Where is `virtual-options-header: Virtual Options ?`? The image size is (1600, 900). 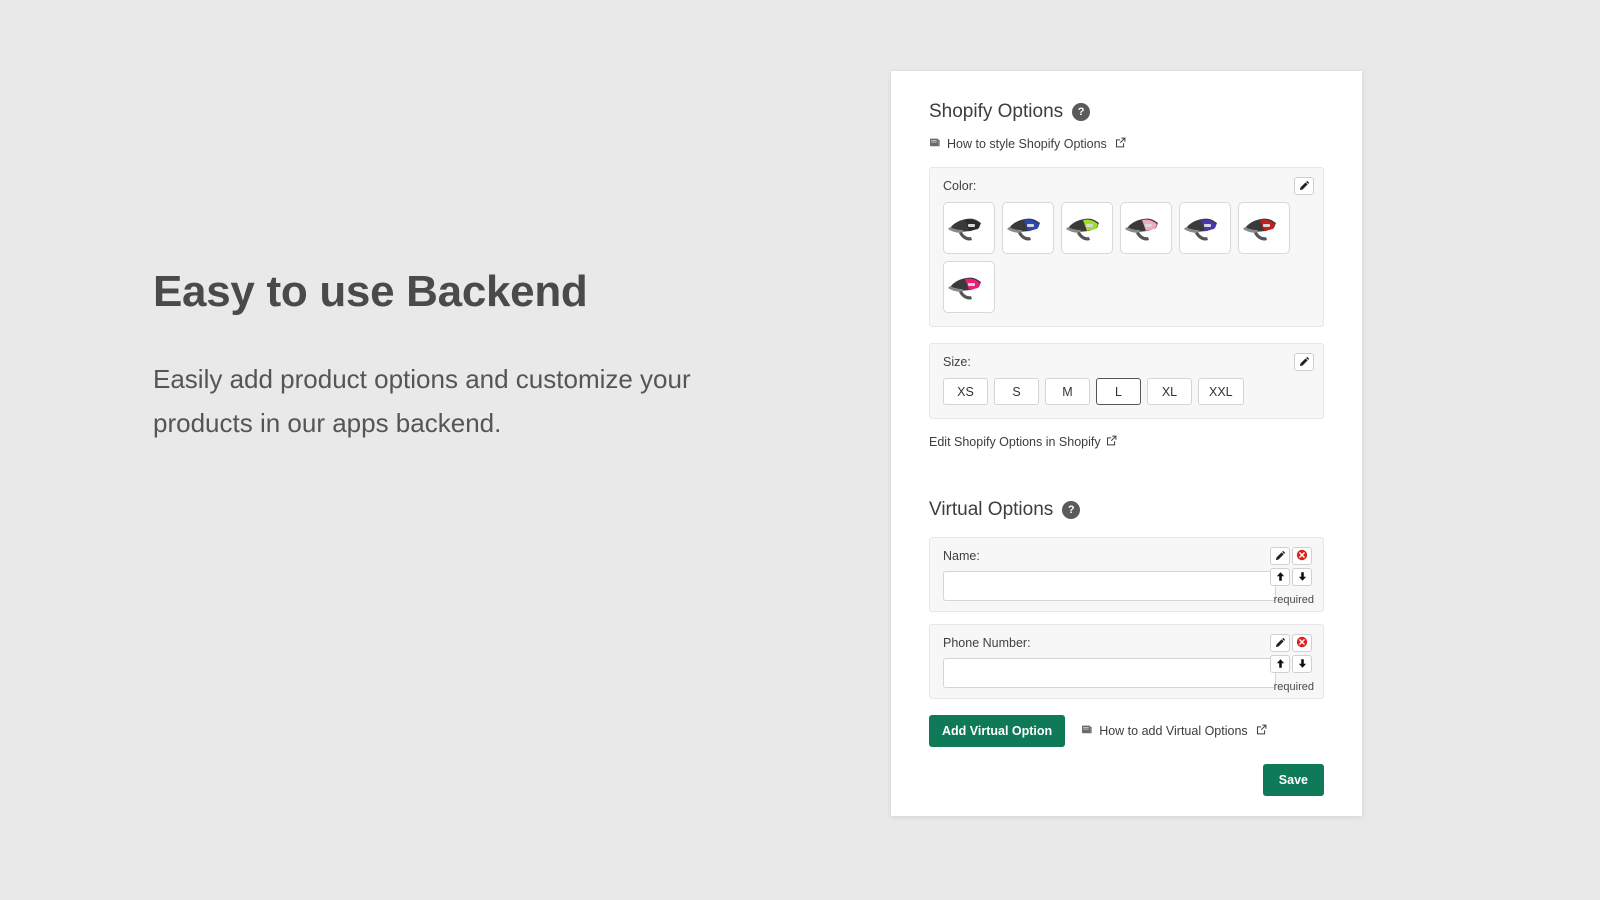 virtual-options-header: Virtual Options ? is located at coordinates (1126, 510).